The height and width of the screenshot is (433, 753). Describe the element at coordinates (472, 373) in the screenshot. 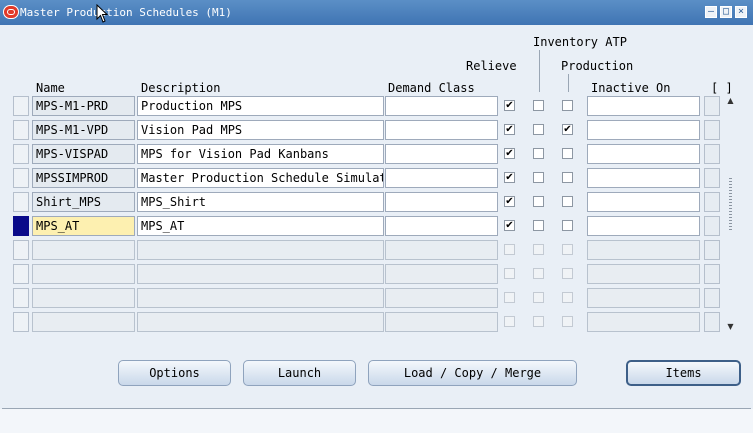

I see `load-copy-merge-button: Load / Copy / Merge` at that location.